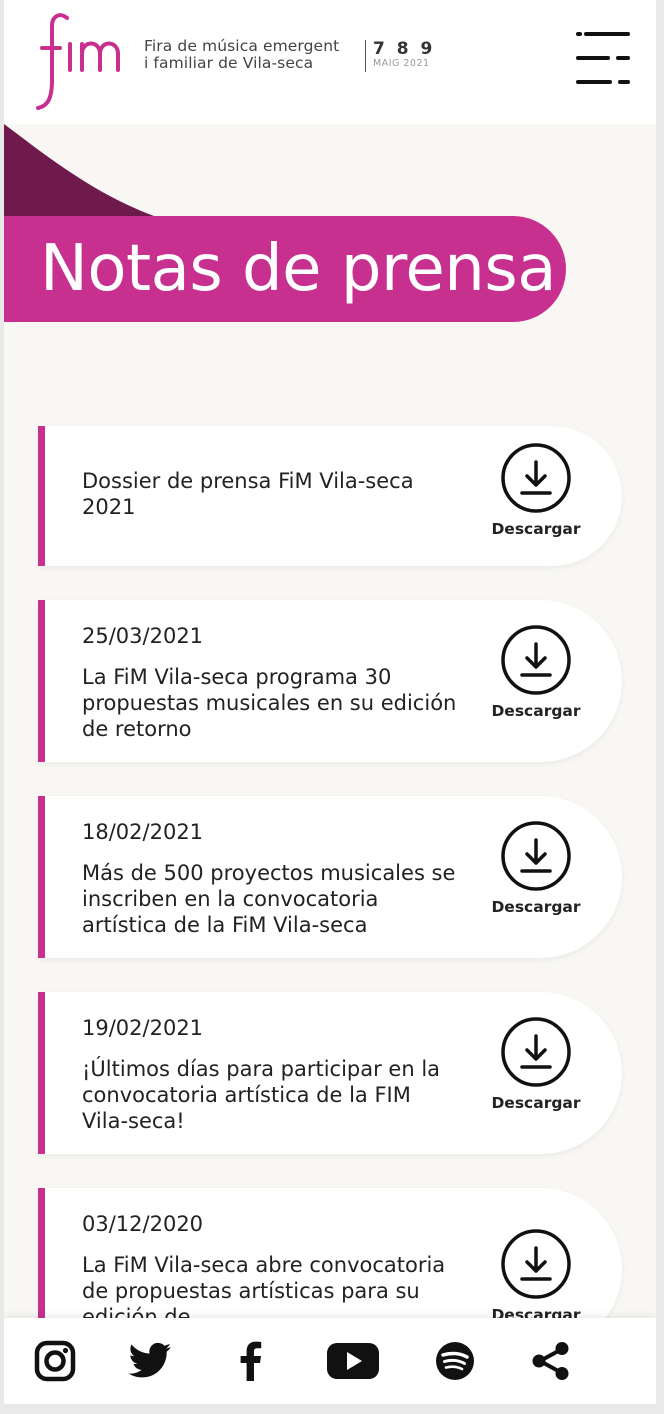  I want to click on facebook-icon, so click(251, 1361).